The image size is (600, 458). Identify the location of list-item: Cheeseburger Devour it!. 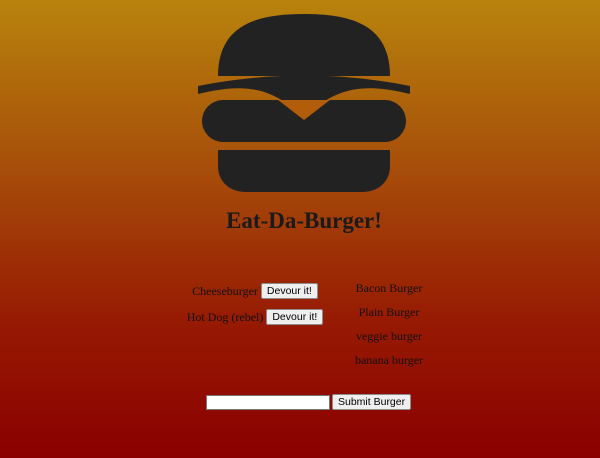
(255, 291).